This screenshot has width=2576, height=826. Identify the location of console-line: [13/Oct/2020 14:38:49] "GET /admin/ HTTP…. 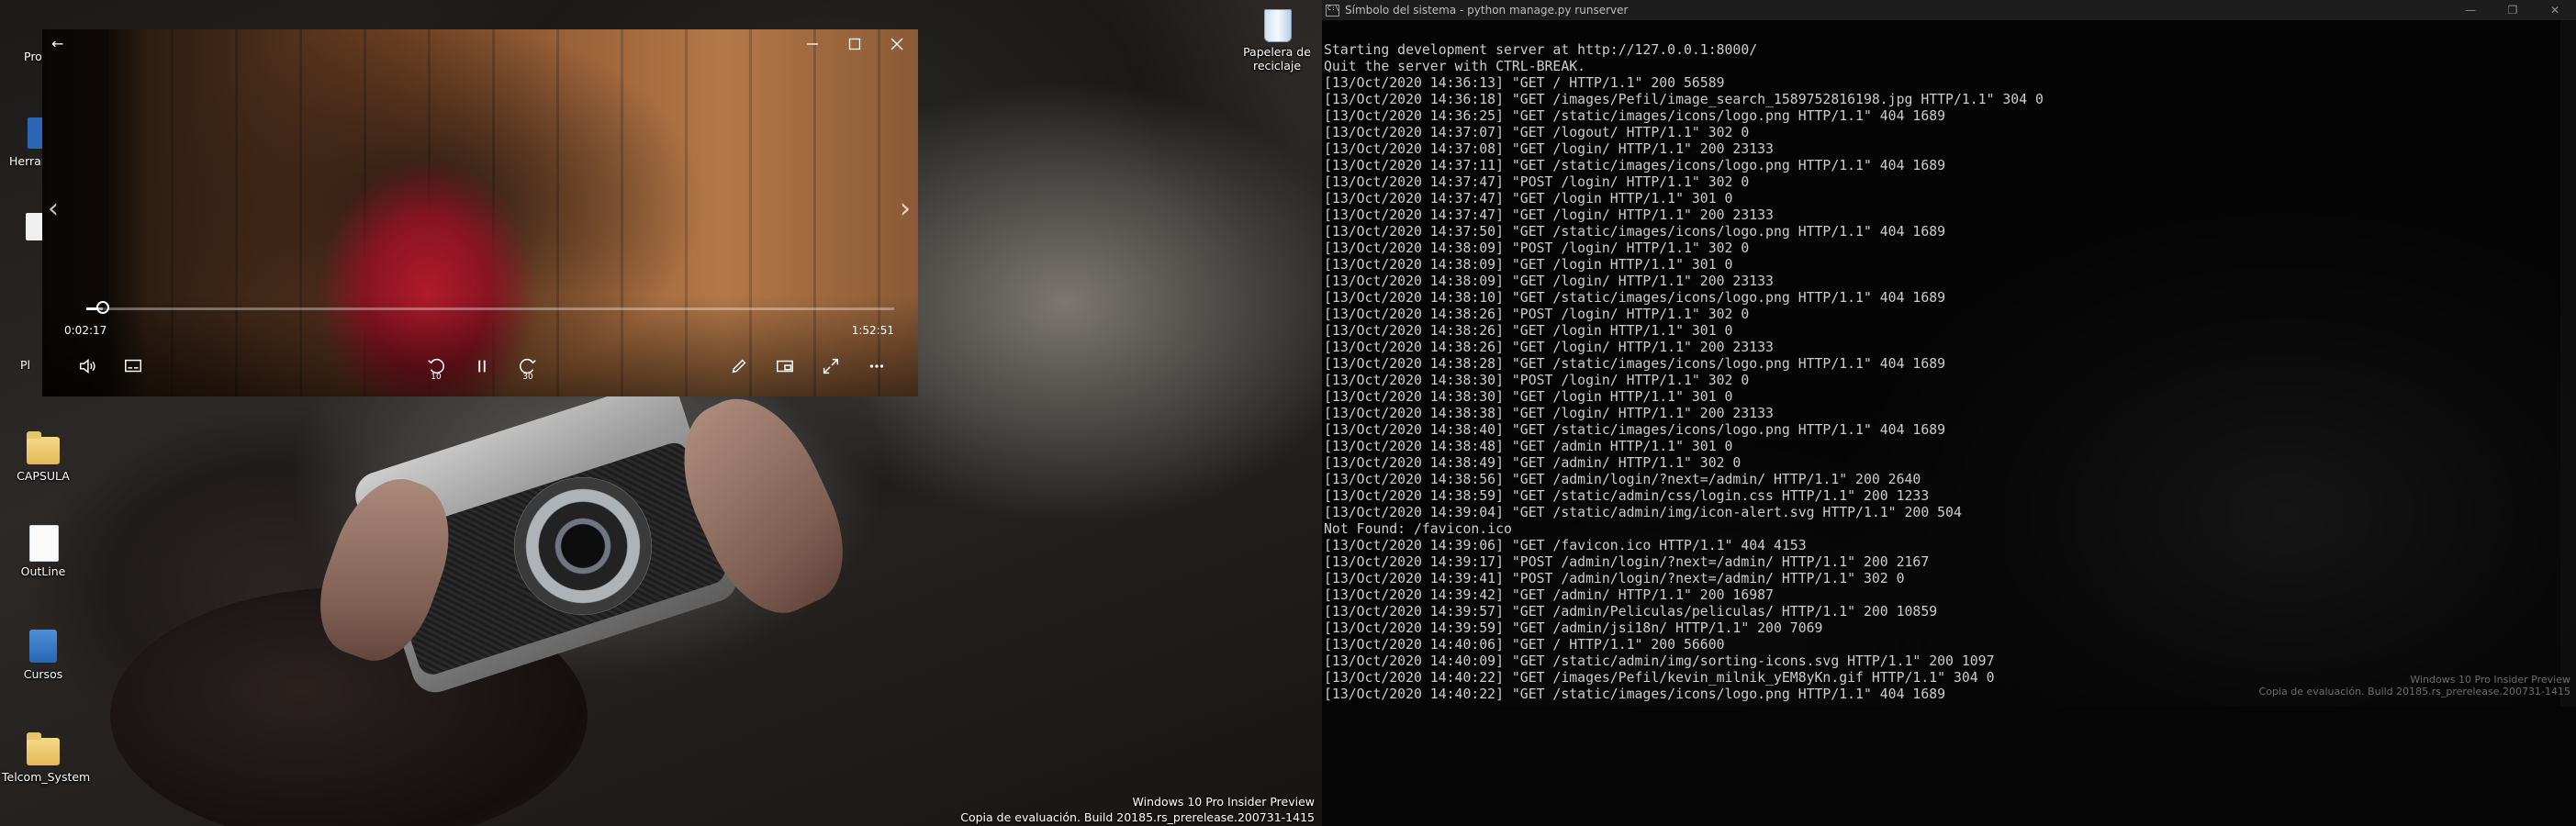
(1533, 463).